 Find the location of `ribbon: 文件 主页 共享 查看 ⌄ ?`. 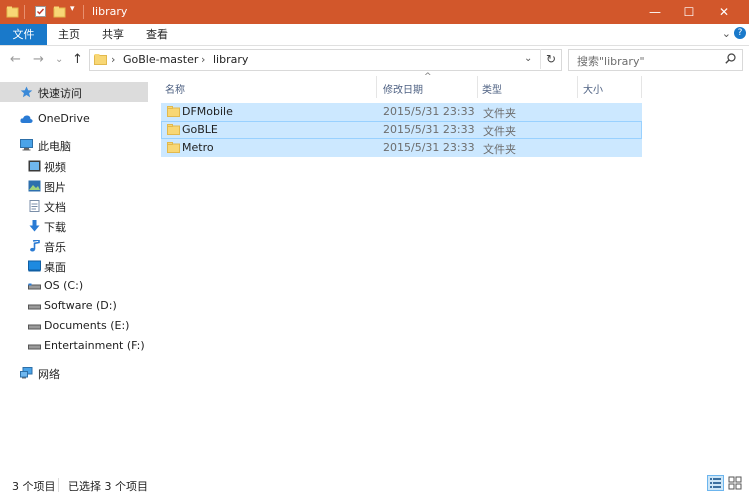

ribbon: 文件 主页 共享 查看 ⌄ ? is located at coordinates (374, 35).